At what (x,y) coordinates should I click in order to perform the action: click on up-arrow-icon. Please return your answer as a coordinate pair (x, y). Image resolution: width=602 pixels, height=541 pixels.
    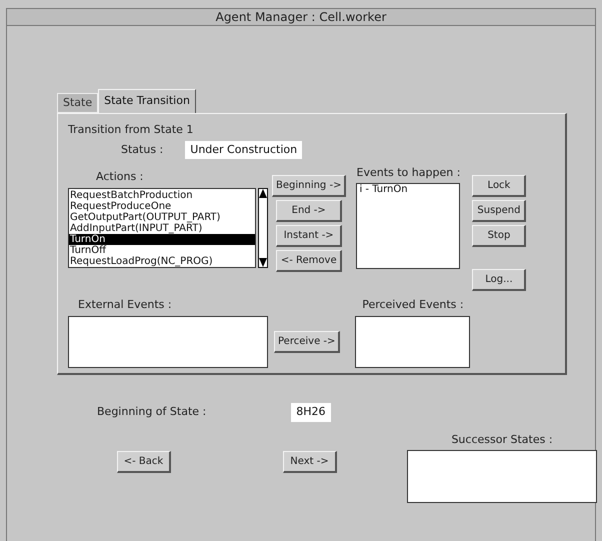
    Looking at the image, I should click on (263, 193).